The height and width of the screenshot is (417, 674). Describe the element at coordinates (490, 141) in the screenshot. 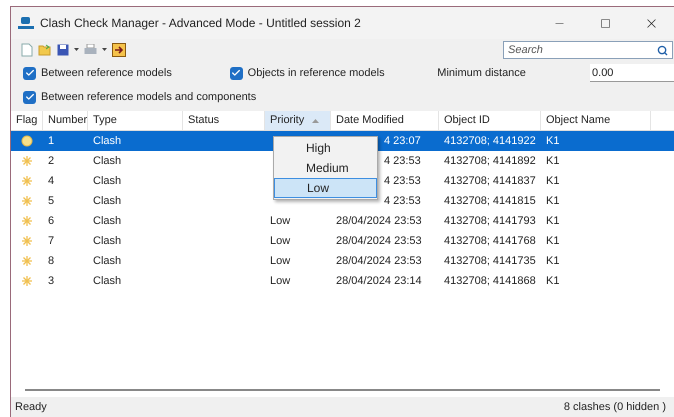

I see `table-cell-text: 4132708; 4141922` at that location.